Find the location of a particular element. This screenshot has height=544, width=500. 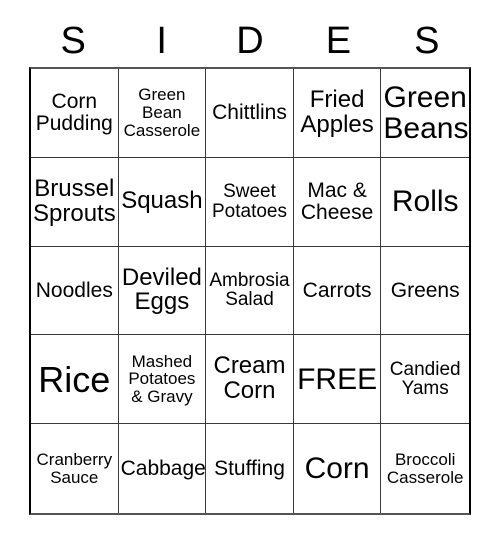

bingo-cell: Cranberry Sauce is located at coordinates (75, 468).